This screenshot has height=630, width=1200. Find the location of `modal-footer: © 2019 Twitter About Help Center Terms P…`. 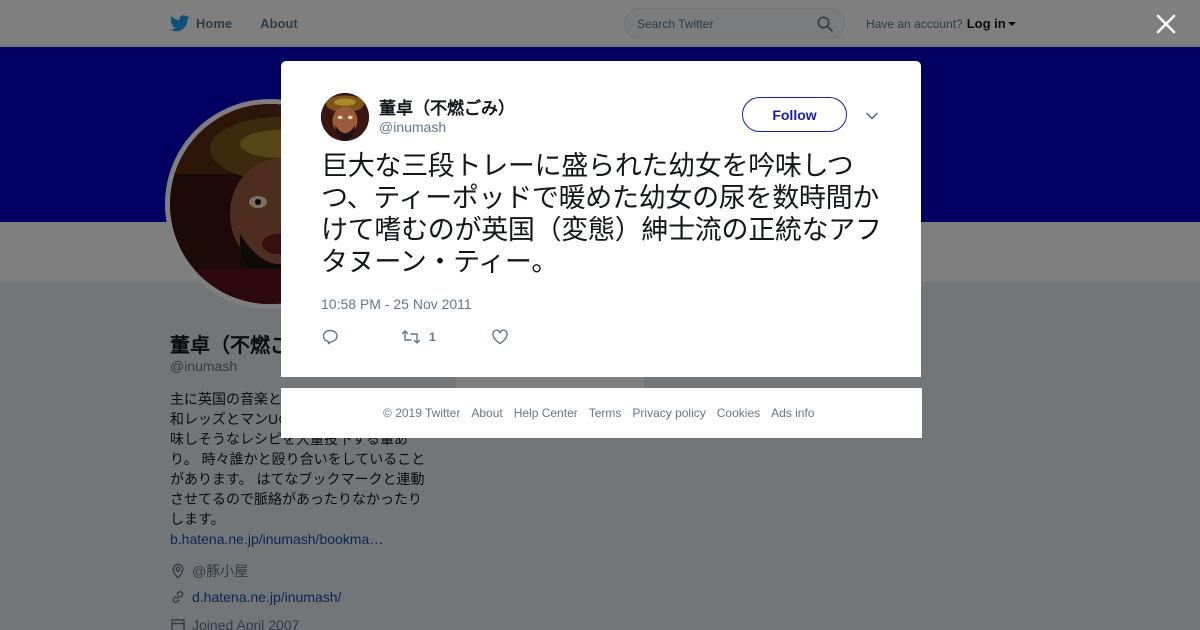

modal-footer: © 2019 Twitter About Help Center Terms P… is located at coordinates (601, 413).